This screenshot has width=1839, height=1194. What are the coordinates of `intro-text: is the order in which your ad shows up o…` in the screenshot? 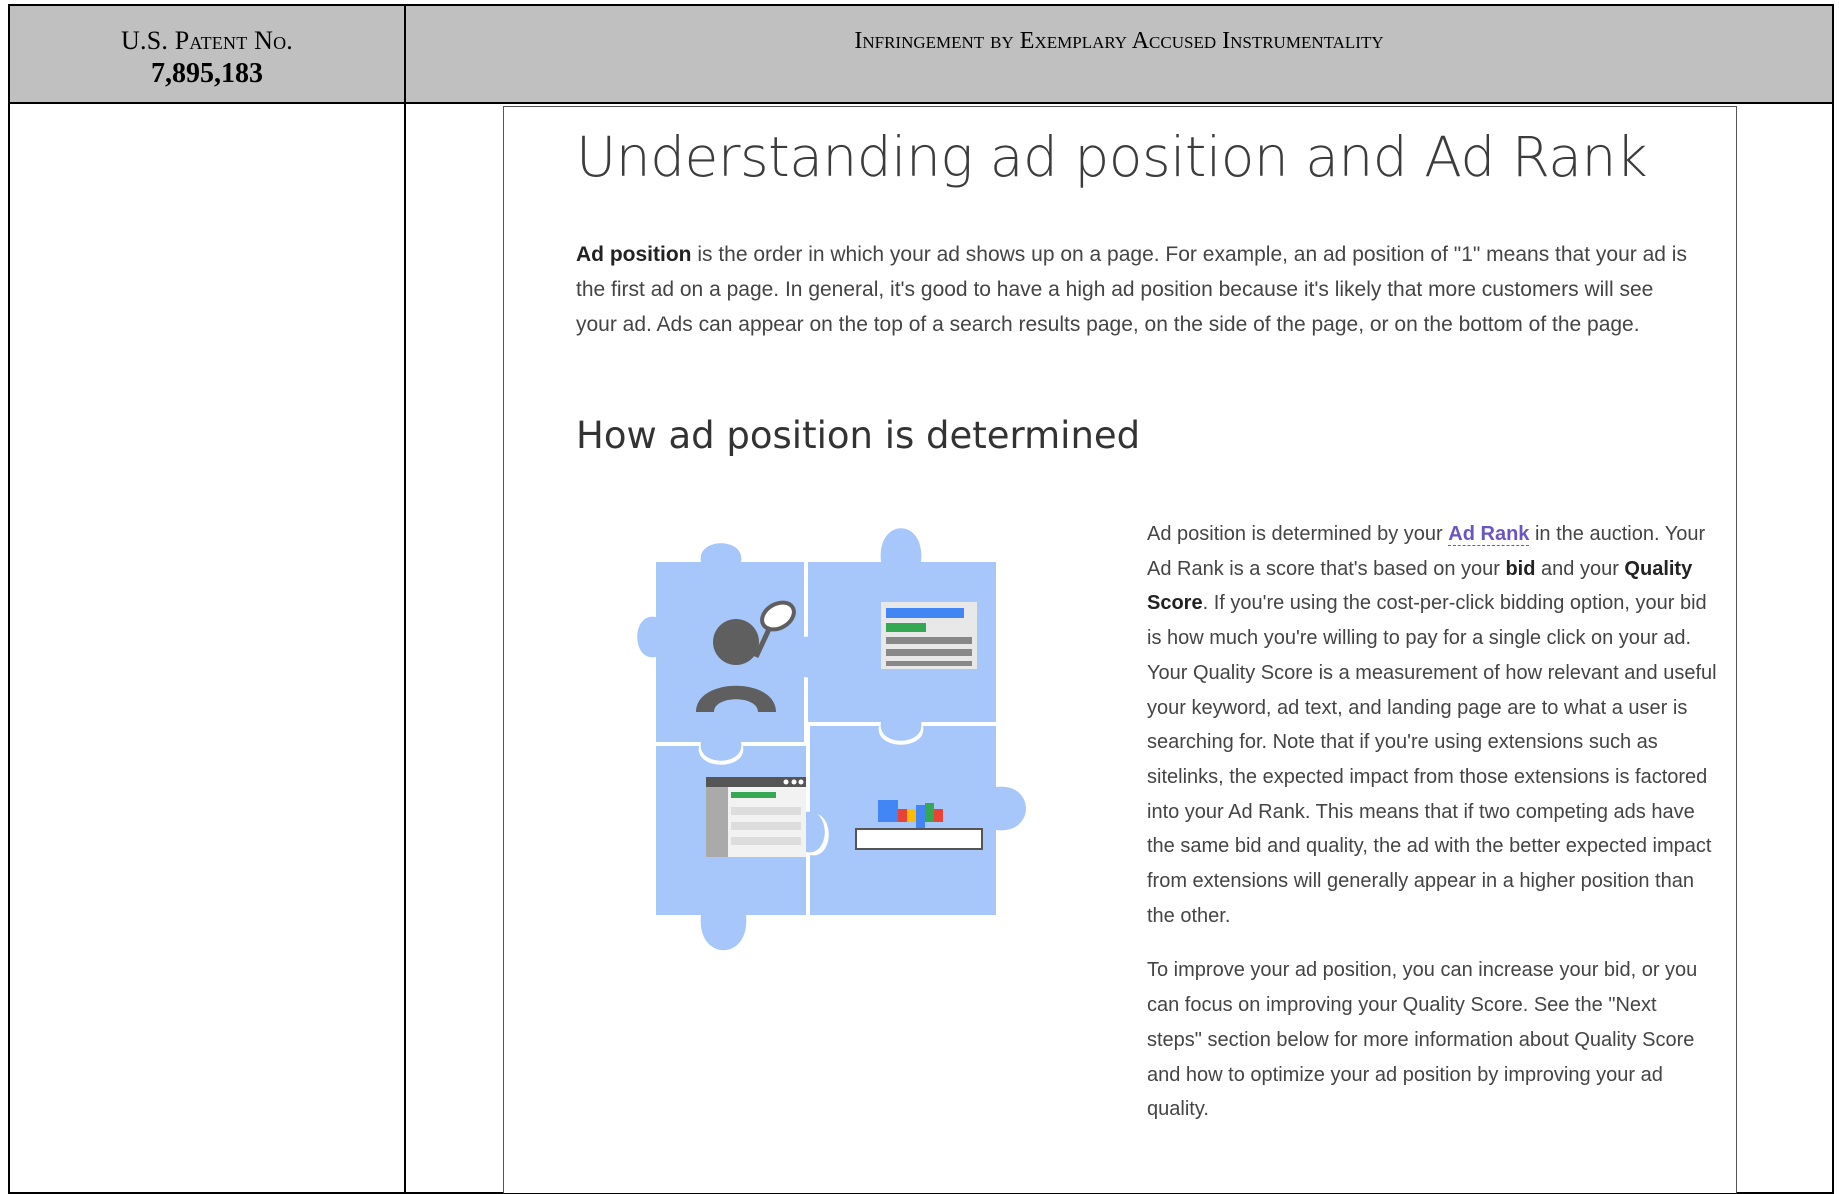 It's located at (1131, 289).